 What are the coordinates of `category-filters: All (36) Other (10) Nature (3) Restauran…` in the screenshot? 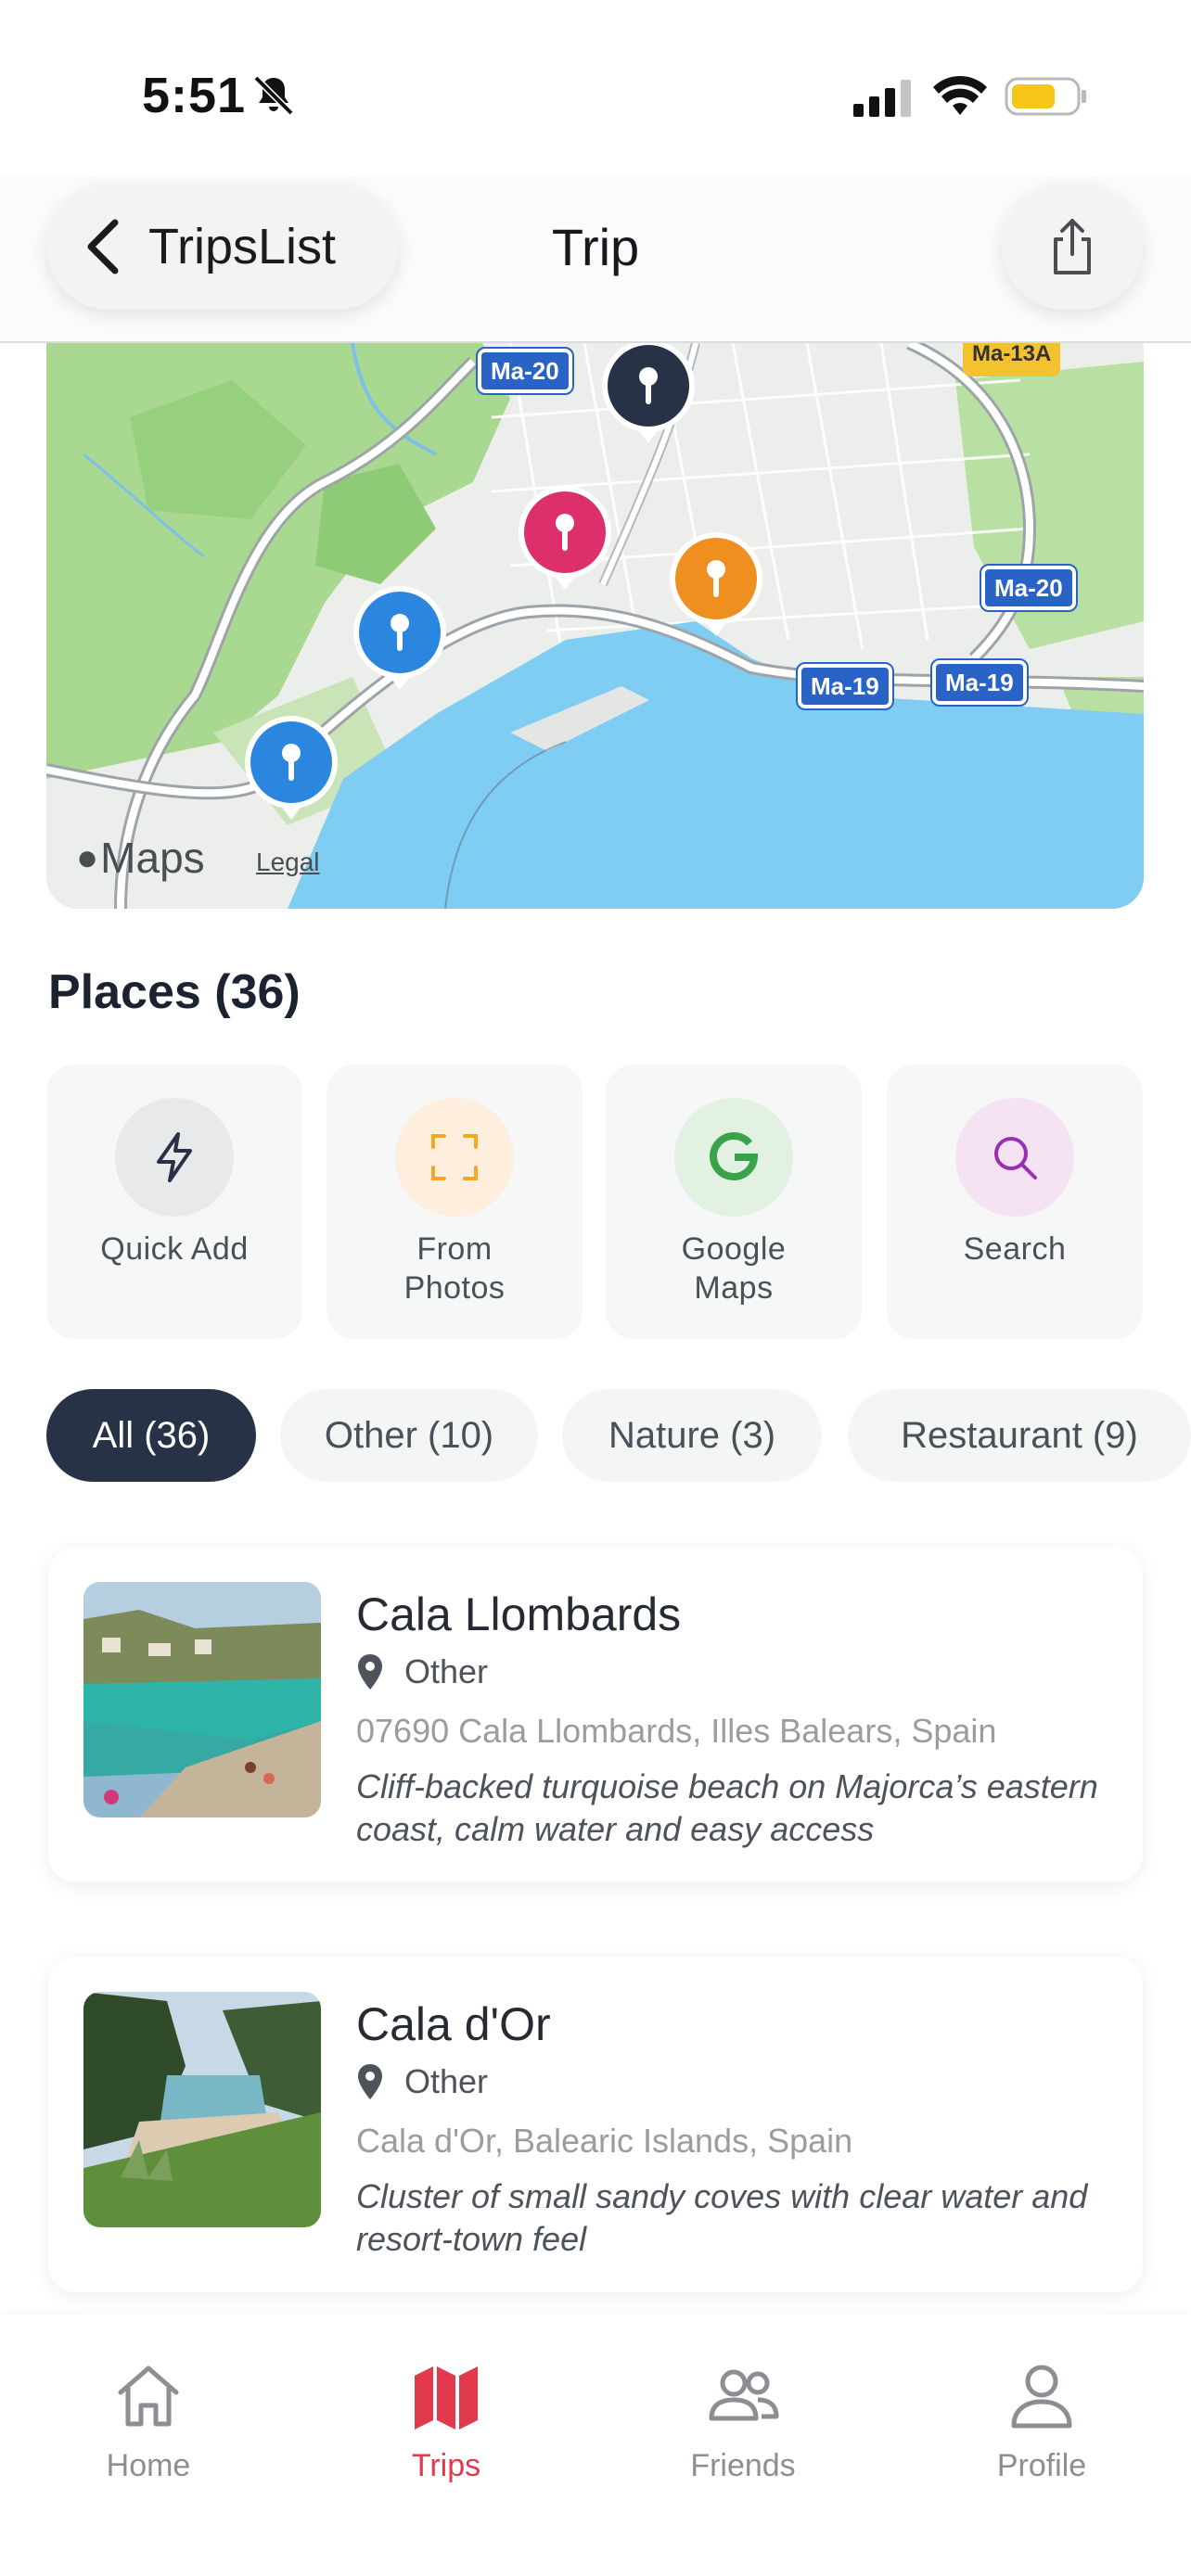 It's located at (618, 1435).